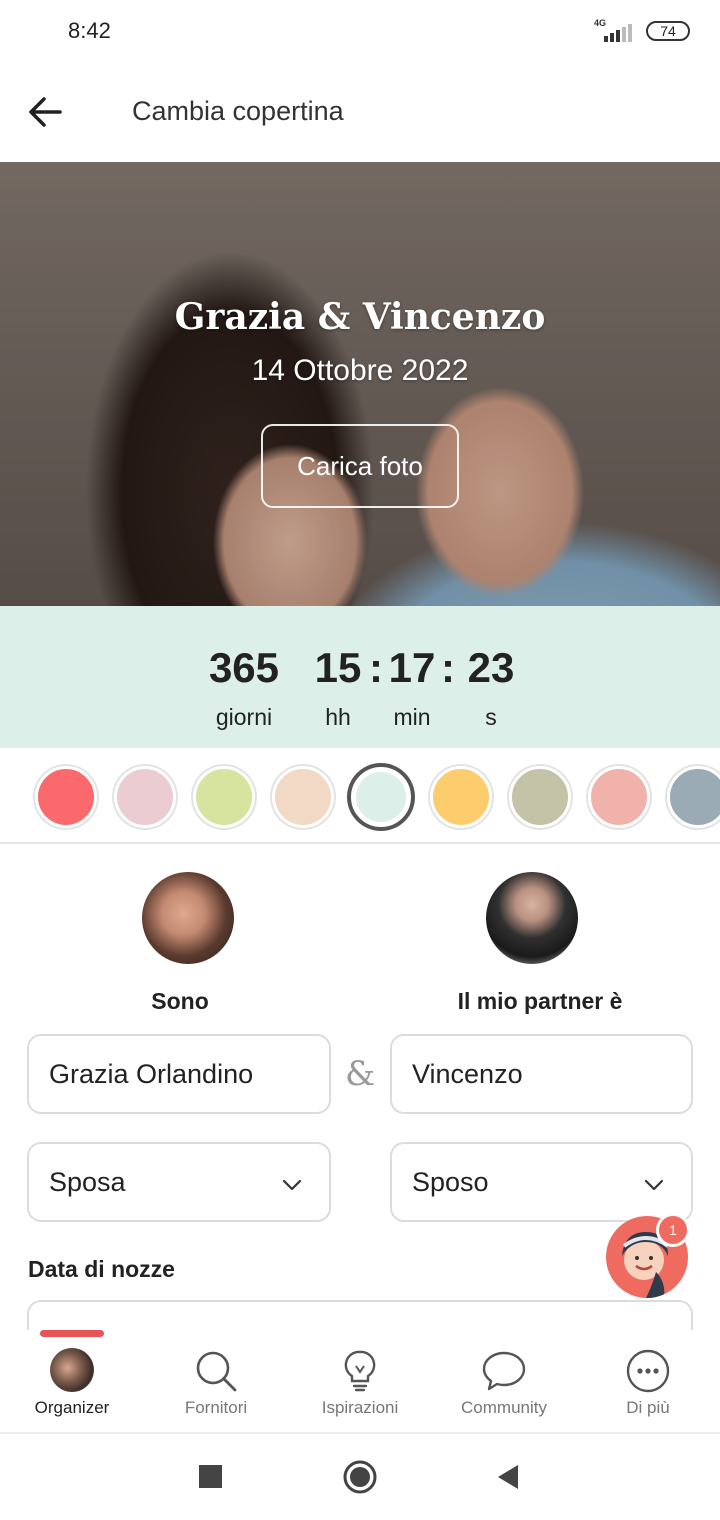 The height and width of the screenshot is (1520, 720). What do you see at coordinates (412, 667) in the screenshot?
I see `countdown-minutes: 17` at bounding box center [412, 667].